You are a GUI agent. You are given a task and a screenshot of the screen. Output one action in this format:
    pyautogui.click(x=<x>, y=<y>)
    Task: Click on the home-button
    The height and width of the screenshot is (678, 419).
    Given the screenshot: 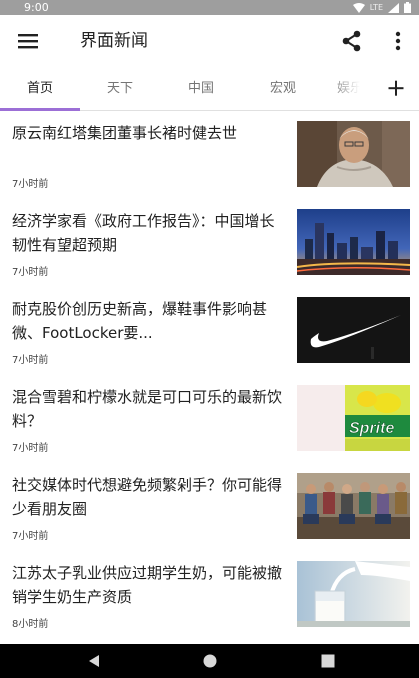 What is the action you would take?
    pyautogui.click(x=210, y=661)
    